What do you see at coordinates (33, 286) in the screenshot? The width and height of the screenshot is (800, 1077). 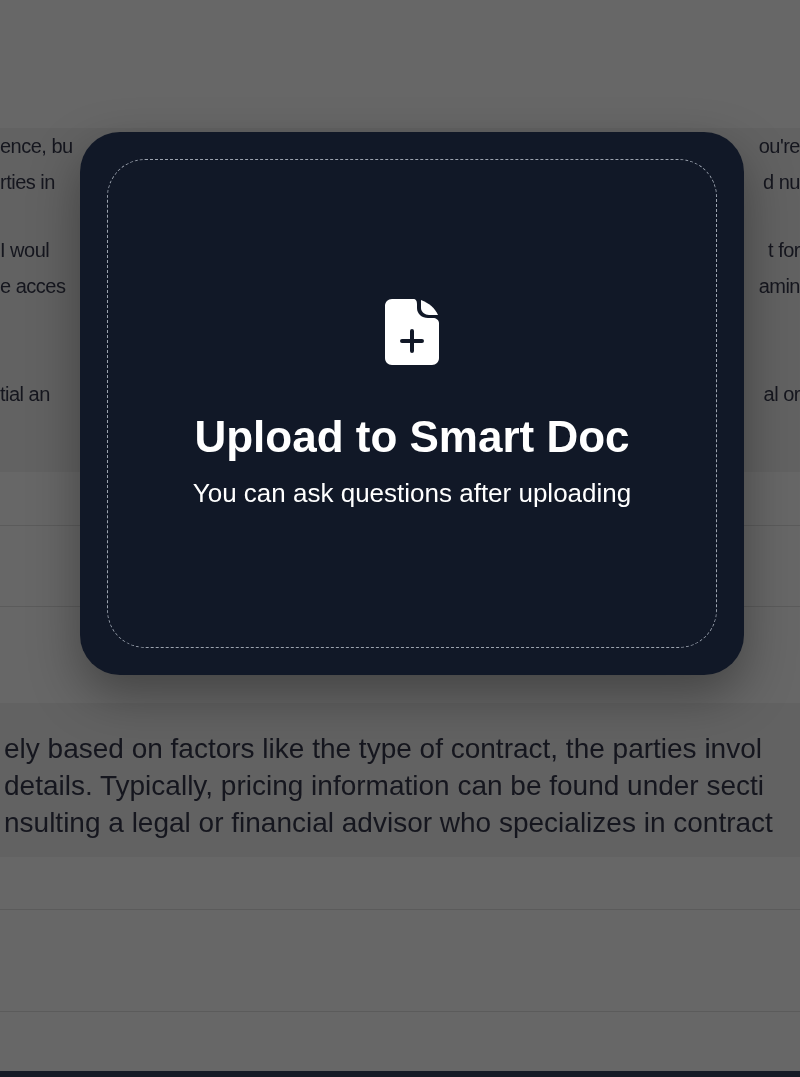 I see `message-text: e acces` at bounding box center [33, 286].